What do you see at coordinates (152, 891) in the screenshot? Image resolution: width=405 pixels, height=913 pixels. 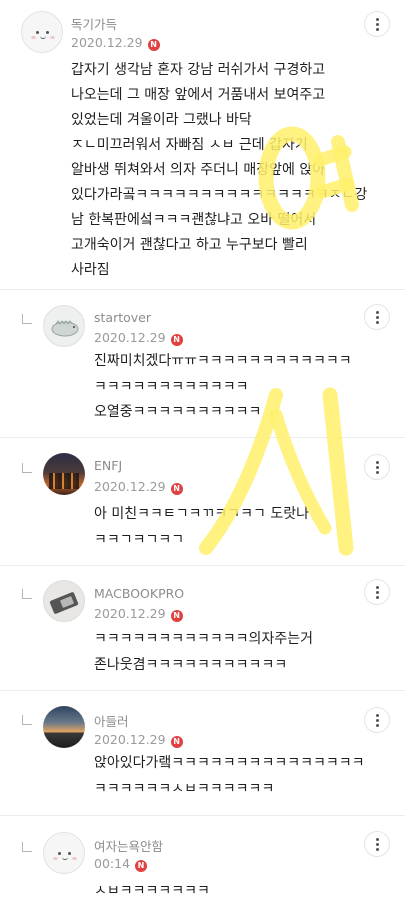 I see `comment-text: ㅅㅂㅋㅋㅋㅋㅋㅋㅋ` at bounding box center [152, 891].